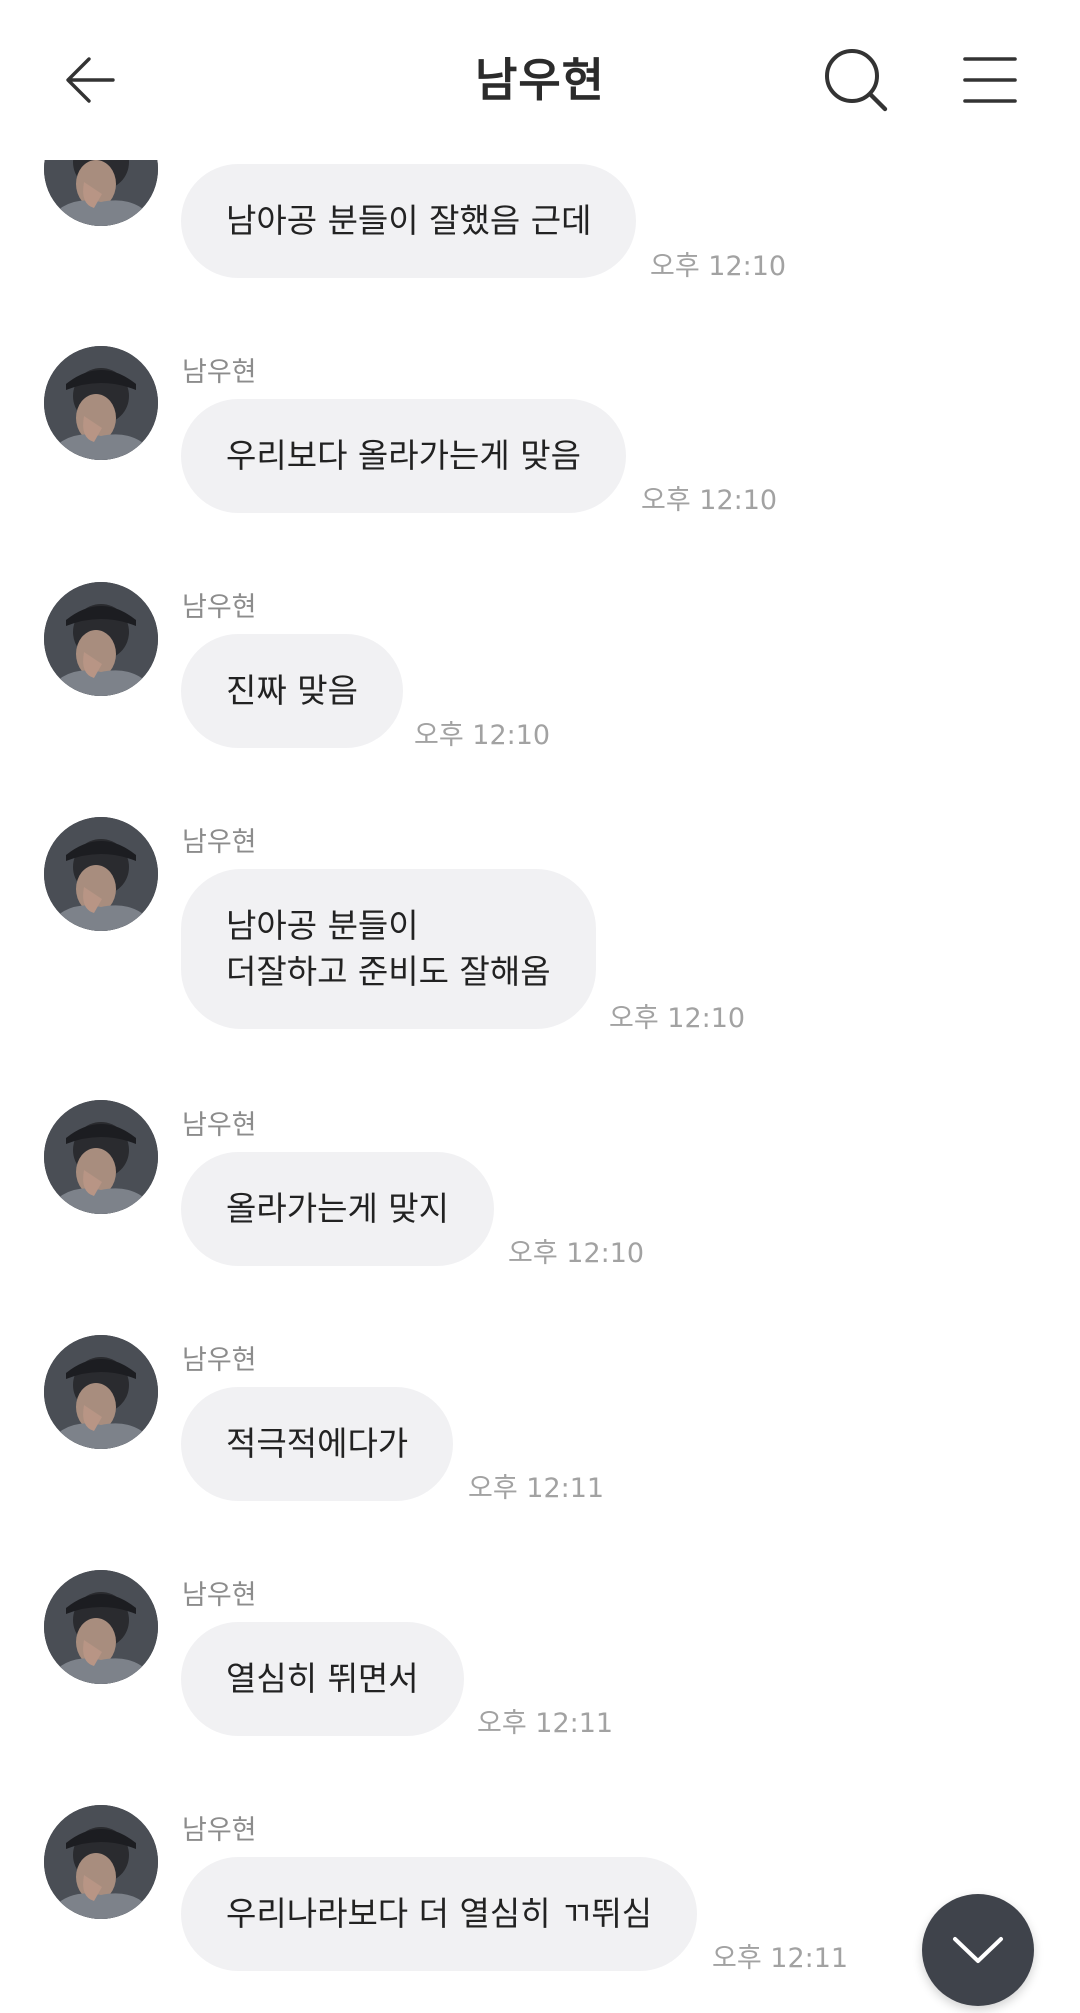 This screenshot has width=1080, height=2013. I want to click on scroll-down-button, so click(978, 1950).